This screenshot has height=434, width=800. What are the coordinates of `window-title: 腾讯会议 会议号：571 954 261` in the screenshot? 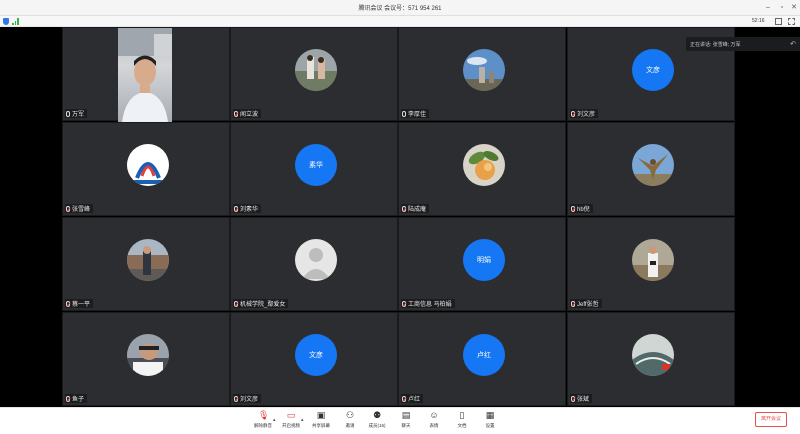 It's located at (400, 9).